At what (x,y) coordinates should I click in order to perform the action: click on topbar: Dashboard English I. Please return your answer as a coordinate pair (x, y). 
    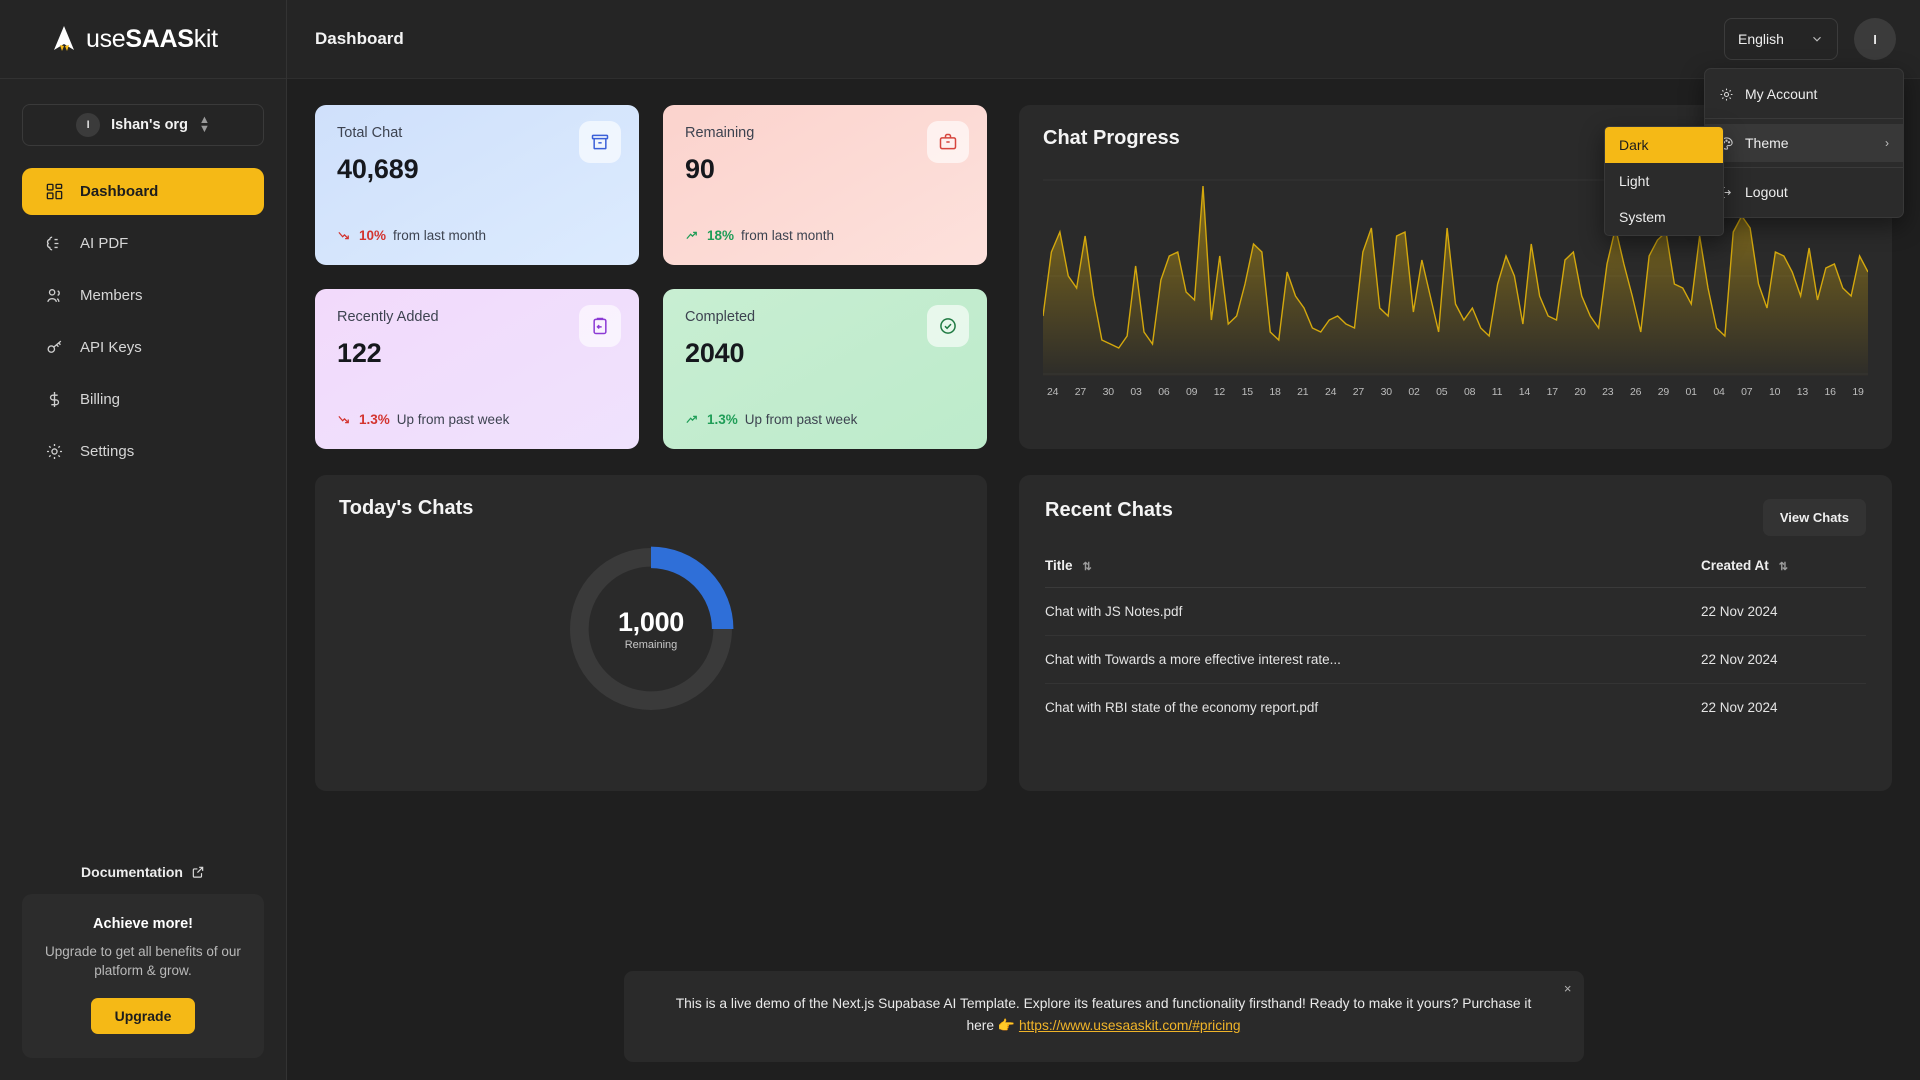
    Looking at the image, I should click on (1103, 39).